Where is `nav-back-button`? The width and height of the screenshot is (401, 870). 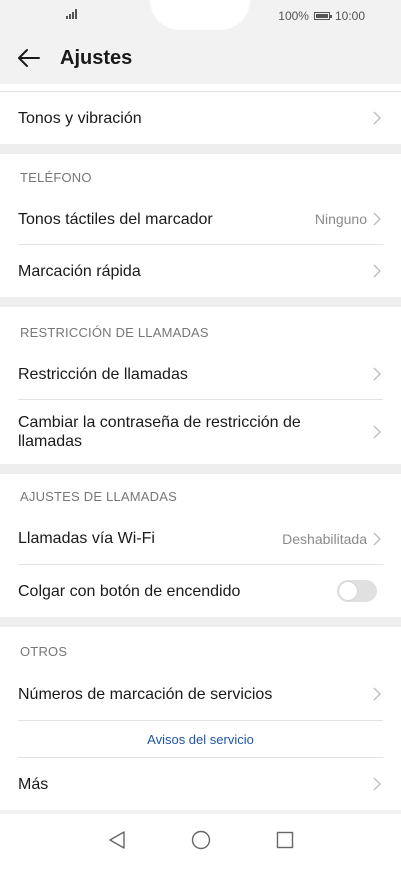
nav-back-button is located at coordinates (117, 840).